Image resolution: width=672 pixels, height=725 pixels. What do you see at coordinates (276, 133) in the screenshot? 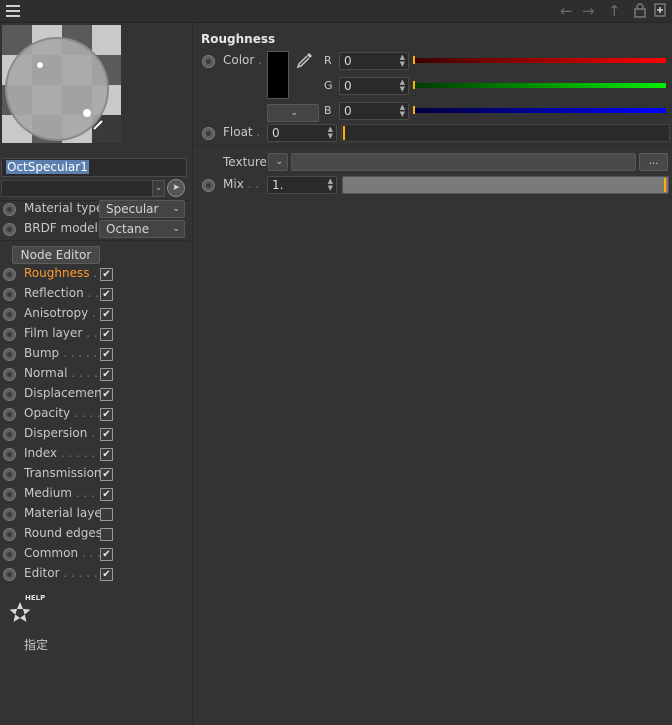
I see `float-value: 0` at bounding box center [276, 133].